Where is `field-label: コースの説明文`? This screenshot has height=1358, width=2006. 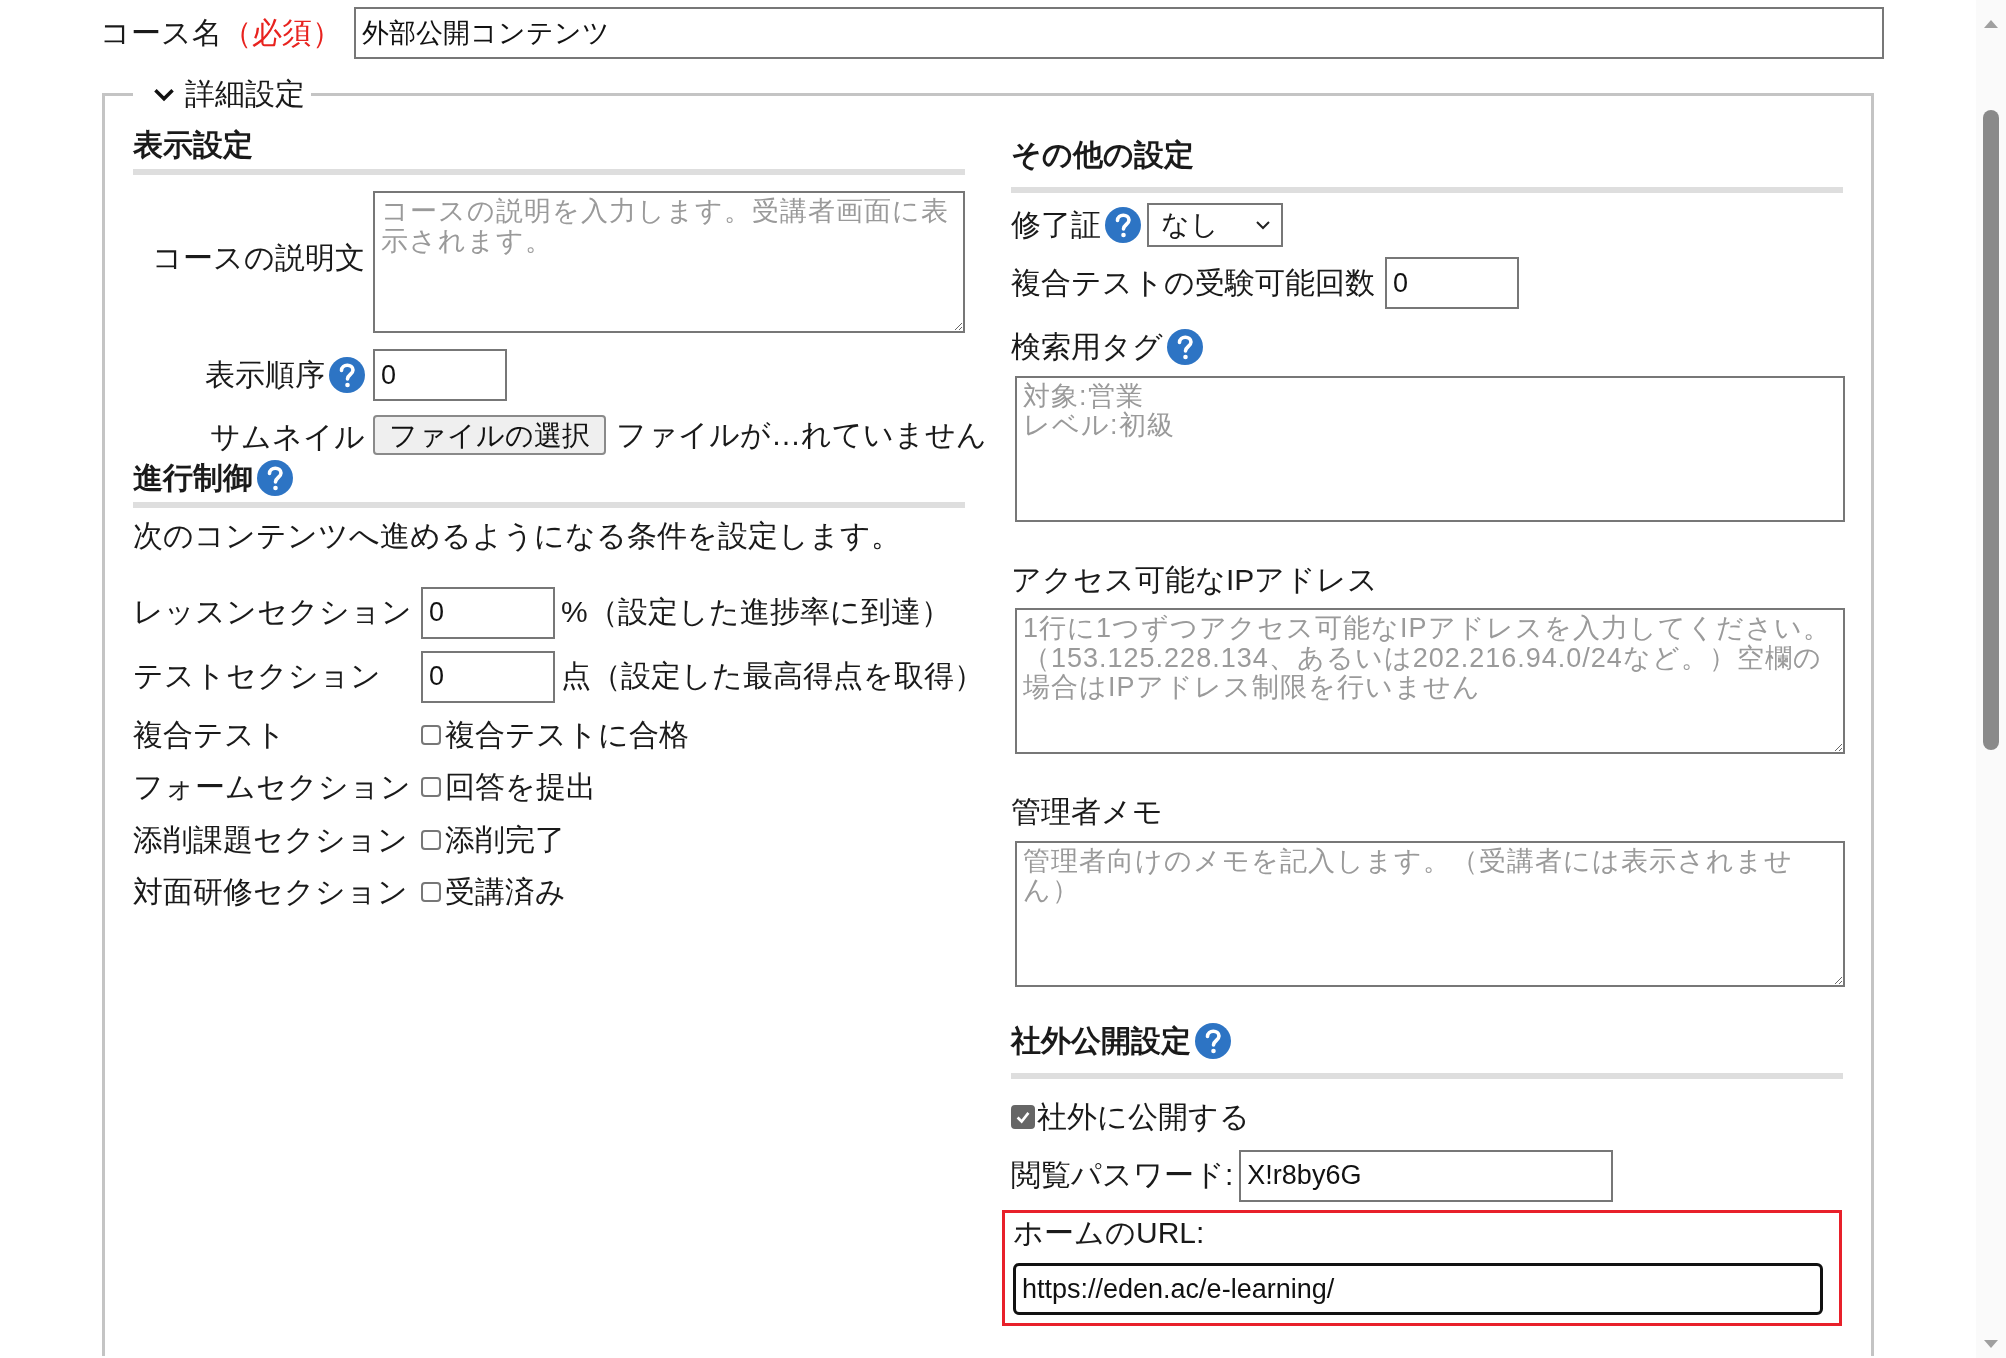 field-label: コースの説明文 is located at coordinates (258, 257).